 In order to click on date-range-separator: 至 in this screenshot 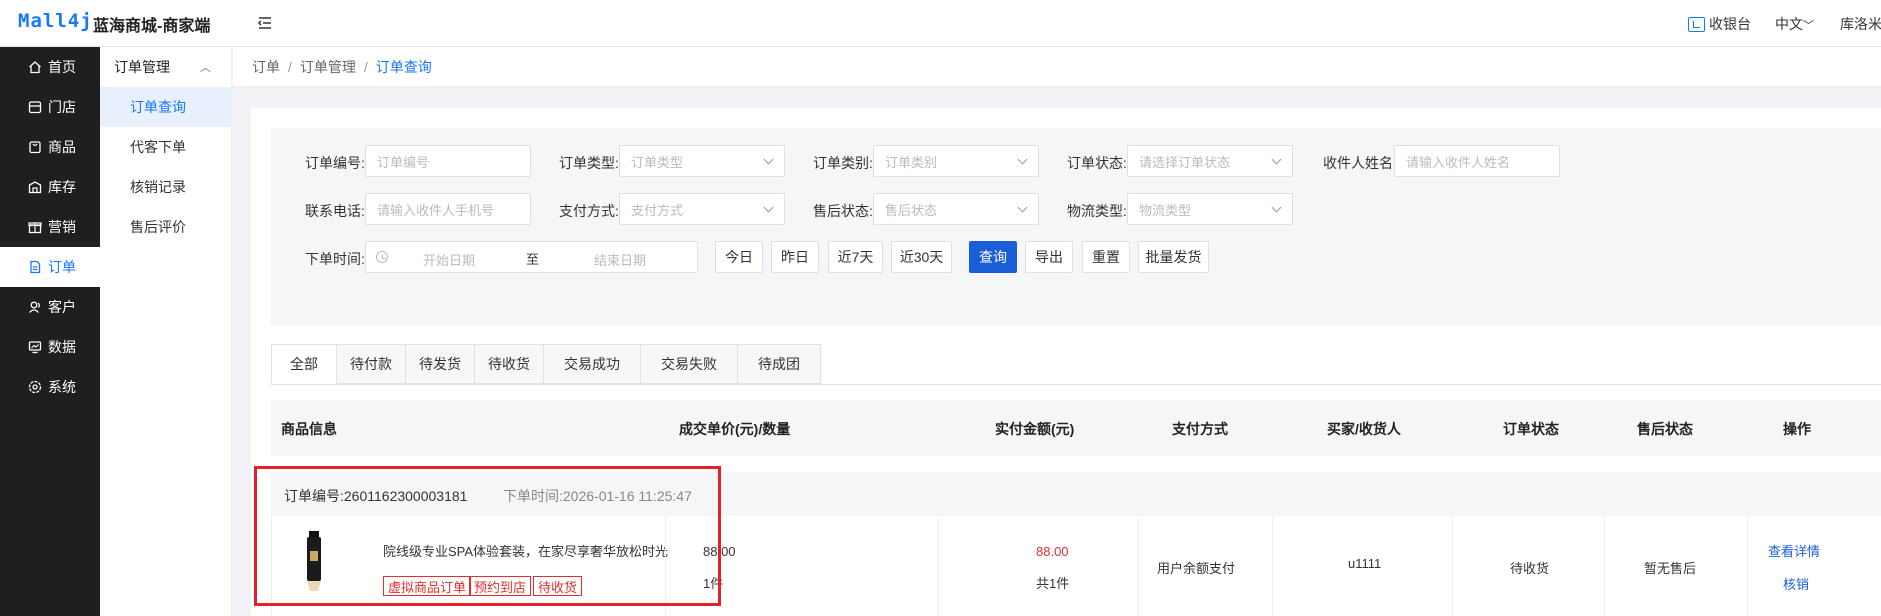, I will do `click(533, 259)`.